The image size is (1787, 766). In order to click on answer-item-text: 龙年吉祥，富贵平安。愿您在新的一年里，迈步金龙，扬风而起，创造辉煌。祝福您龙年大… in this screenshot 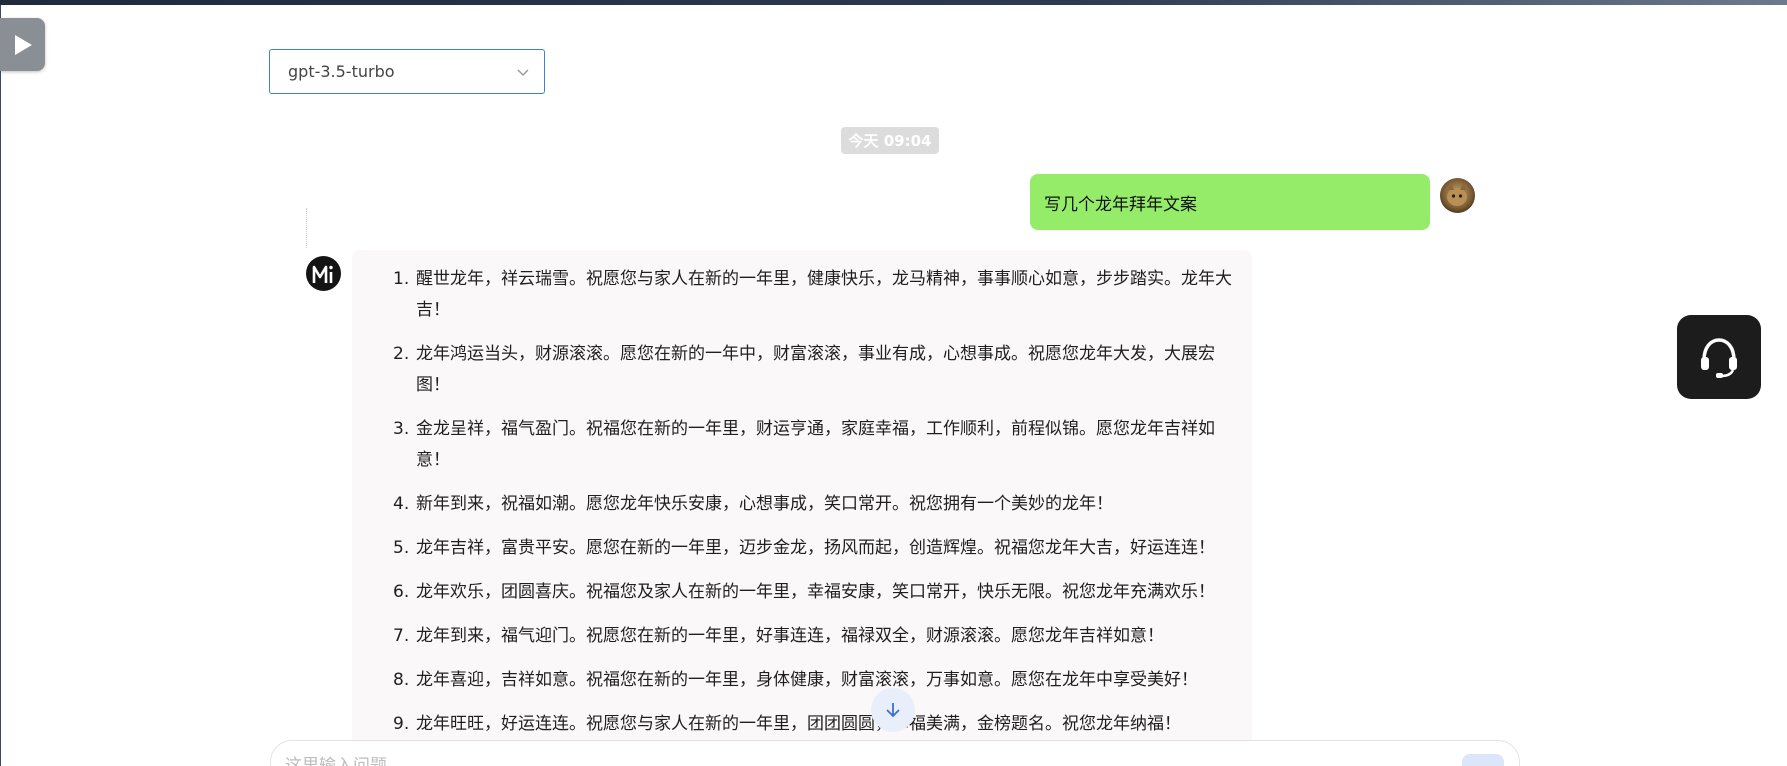, I will do `click(815, 548)`.